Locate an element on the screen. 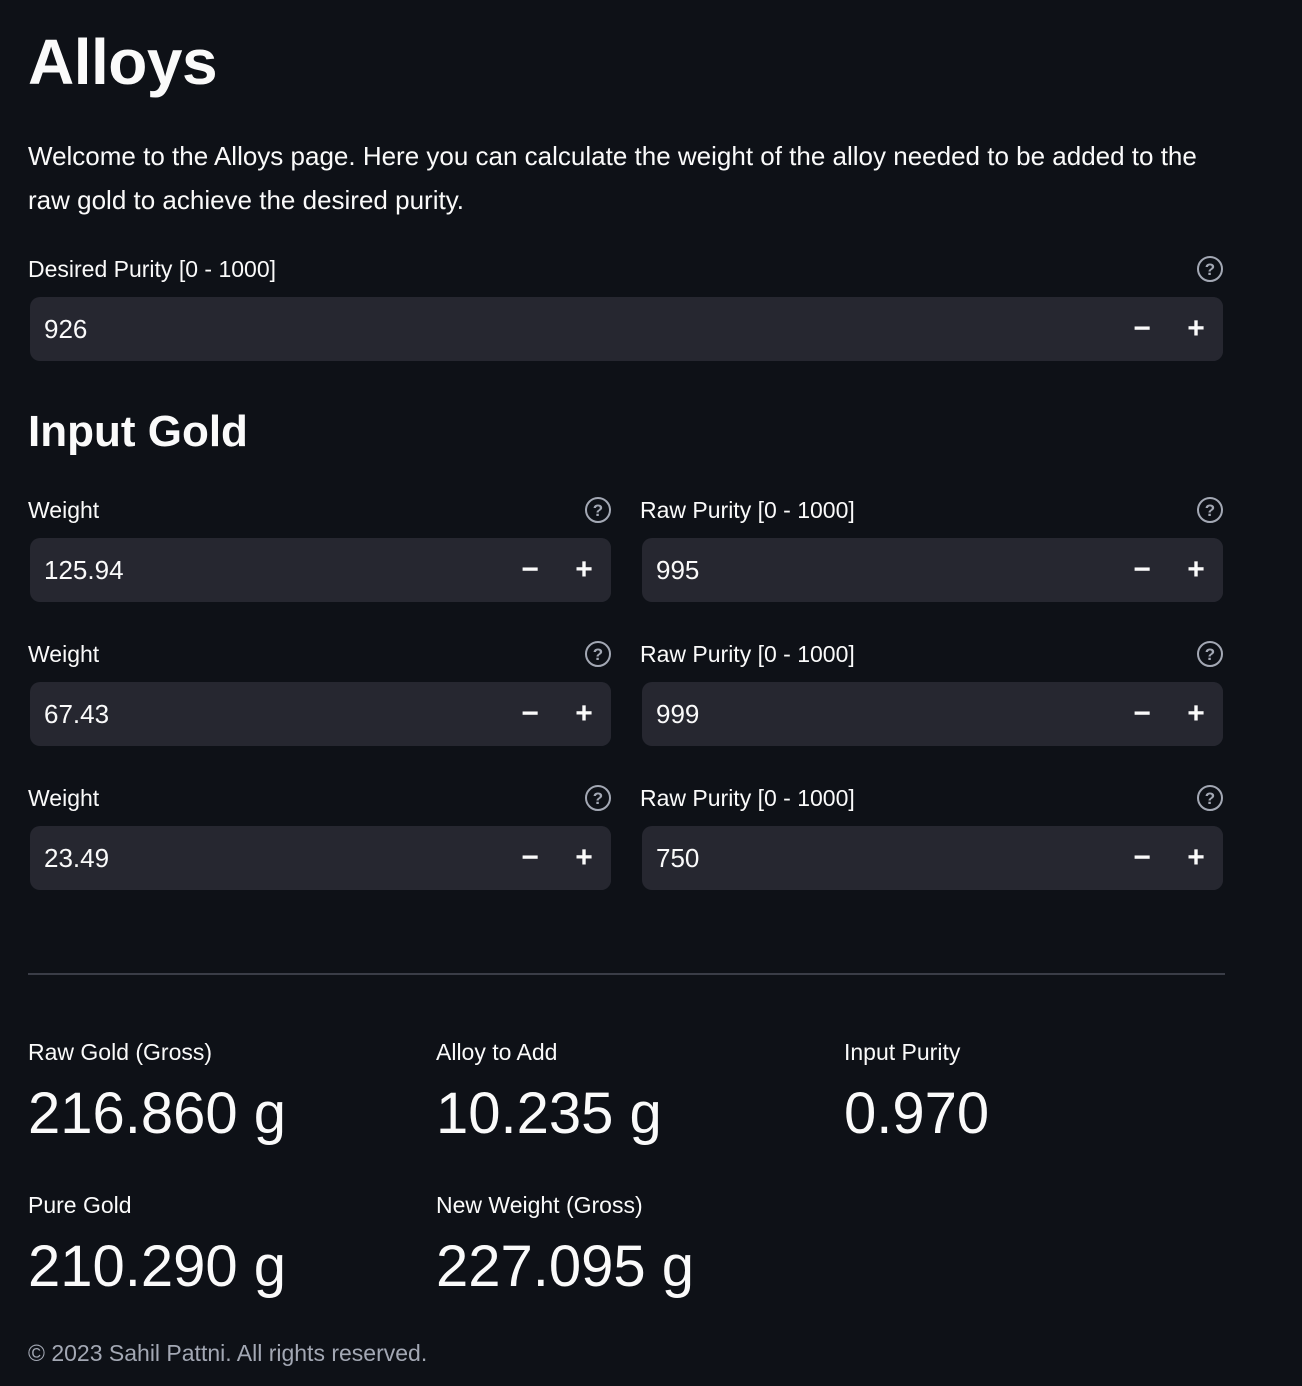  input-gold-heading: Input Gold is located at coordinates (138, 431).